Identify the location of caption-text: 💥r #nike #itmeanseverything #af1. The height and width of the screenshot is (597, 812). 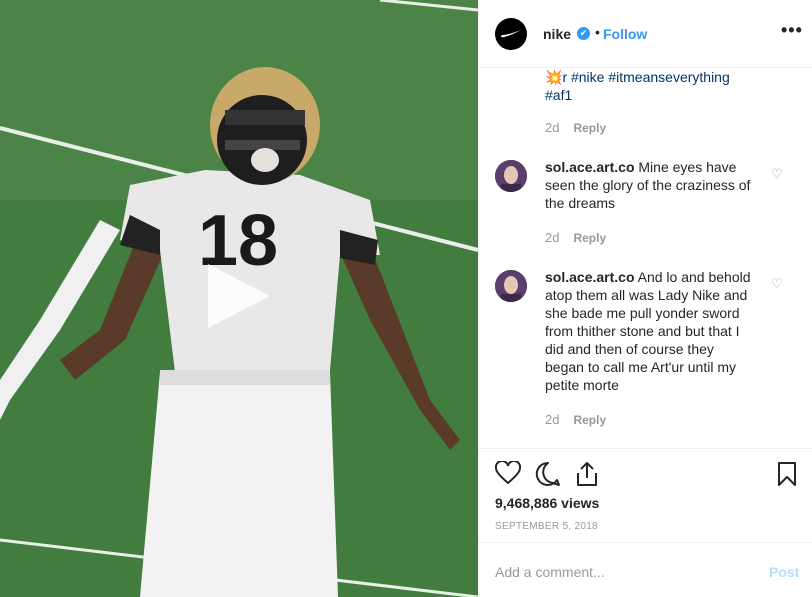
(650, 86).